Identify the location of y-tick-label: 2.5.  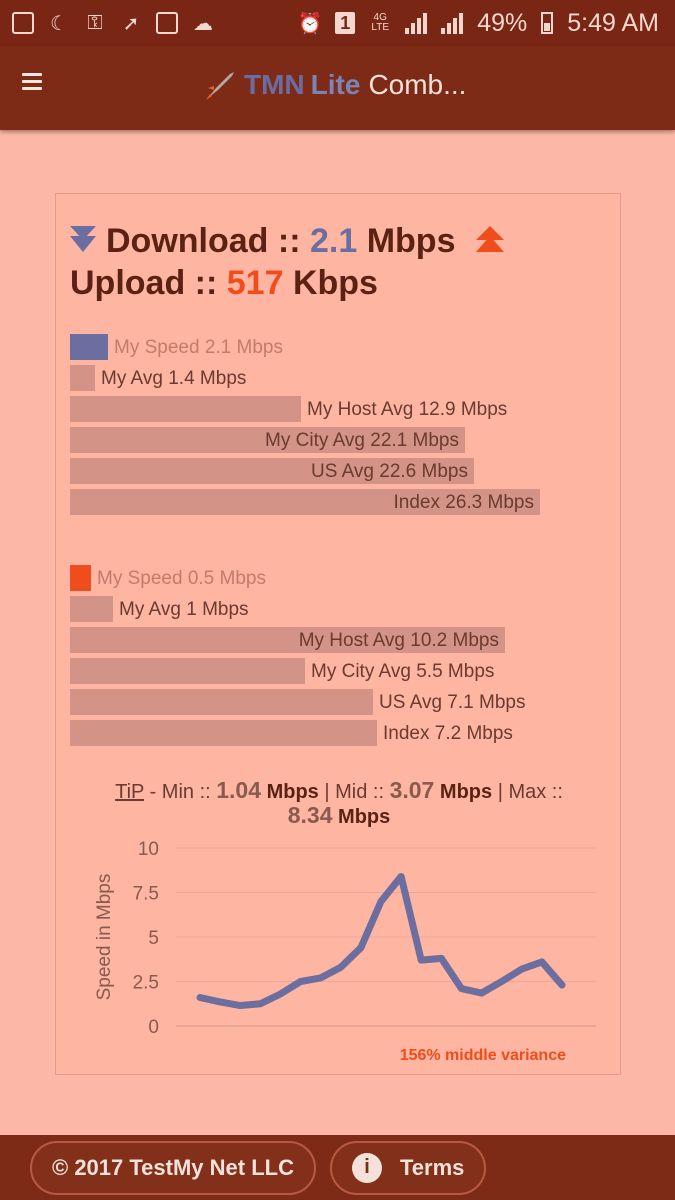
(146, 983).